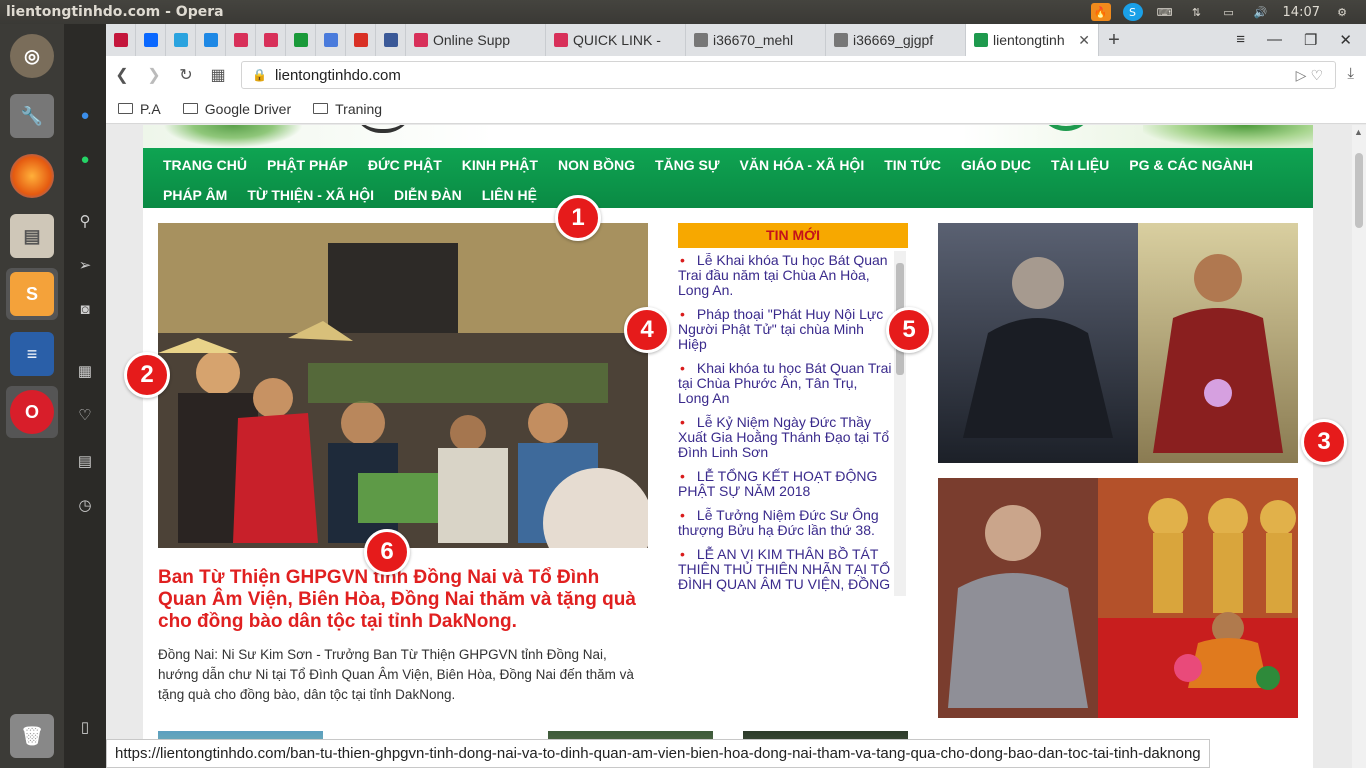  What do you see at coordinates (1359, 446) in the screenshot?
I see `page-scrollbar: ▲` at bounding box center [1359, 446].